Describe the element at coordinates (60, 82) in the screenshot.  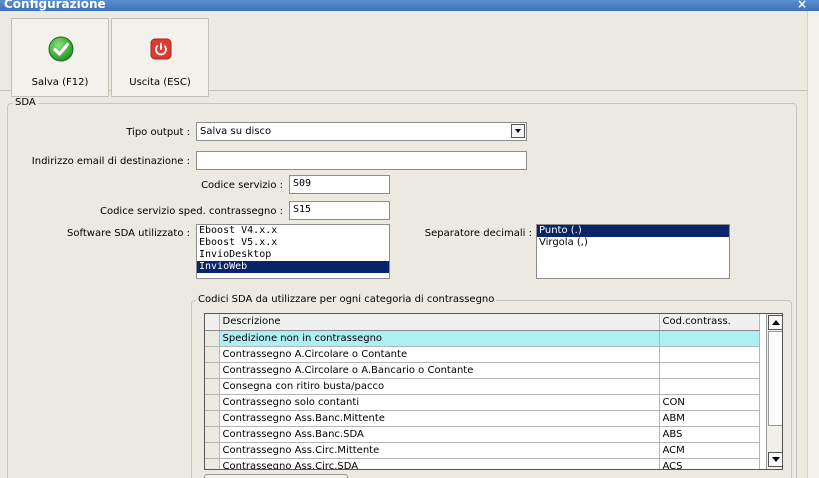
I see `save-button-label: Salva (F12)` at that location.